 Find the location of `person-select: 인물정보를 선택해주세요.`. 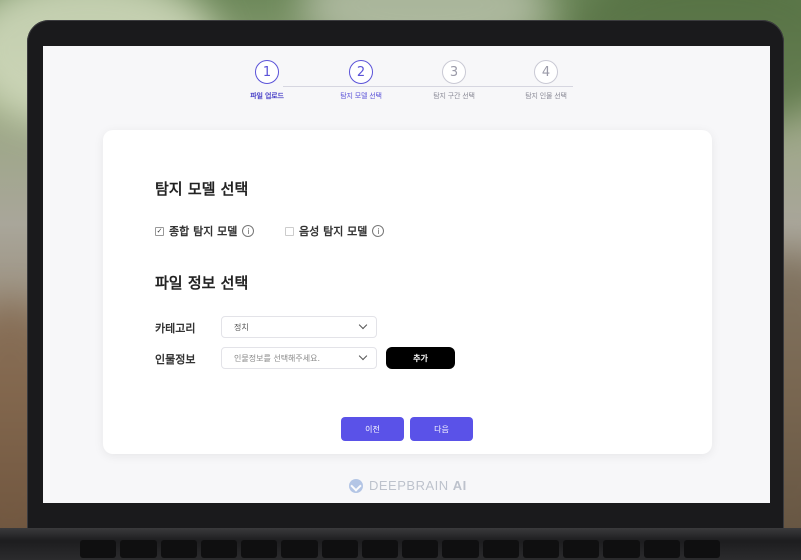

person-select: 인물정보를 선택해주세요. is located at coordinates (299, 358).